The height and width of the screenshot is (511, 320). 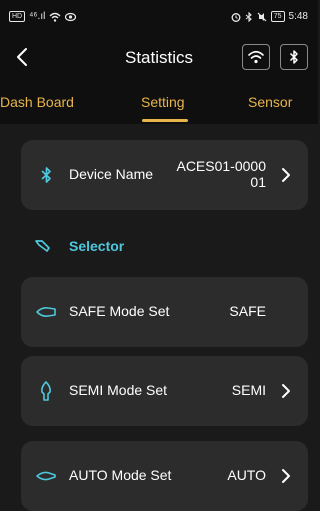 What do you see at coordinates (46, 312) in the screenshot?
I see `safe-mode-icon` at bounding box center [46, 312].